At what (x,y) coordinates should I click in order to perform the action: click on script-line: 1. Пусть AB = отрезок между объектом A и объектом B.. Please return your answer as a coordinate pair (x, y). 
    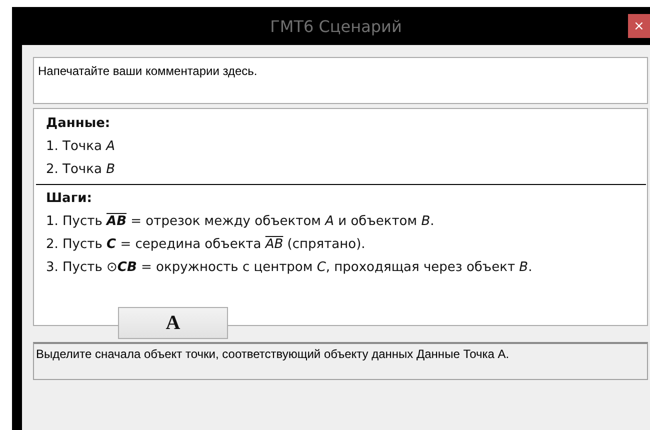
    Looking at the image, I should click on (241, 222).